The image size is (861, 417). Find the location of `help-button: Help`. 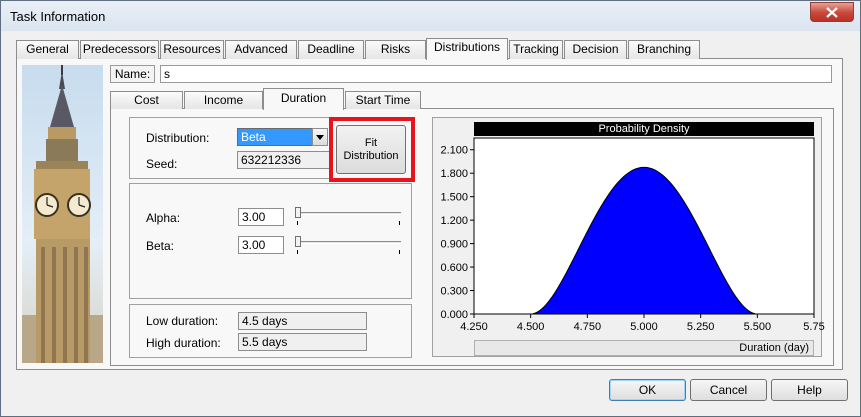

help-button: Help is located at coordinates (809, 390).